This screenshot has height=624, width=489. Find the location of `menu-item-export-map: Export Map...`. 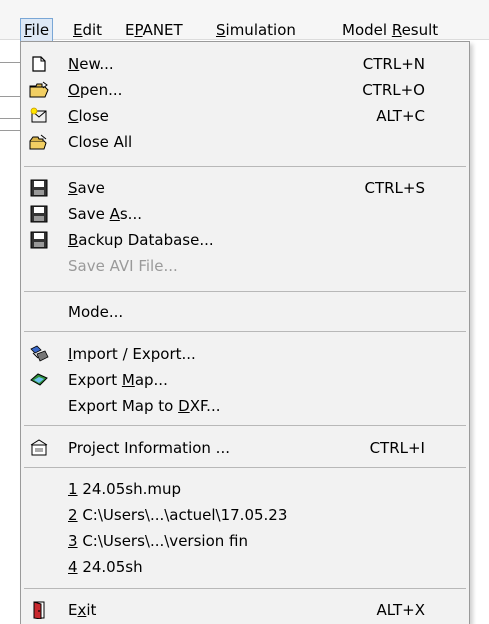

menu-item-export-map: Export Map... is located at coordinates (245, 380).